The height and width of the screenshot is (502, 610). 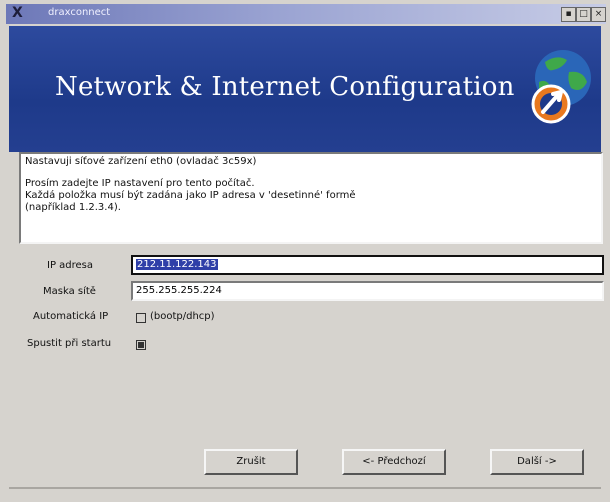 I want to click on auto-ip-checkbox, so click(x=141, y=318).